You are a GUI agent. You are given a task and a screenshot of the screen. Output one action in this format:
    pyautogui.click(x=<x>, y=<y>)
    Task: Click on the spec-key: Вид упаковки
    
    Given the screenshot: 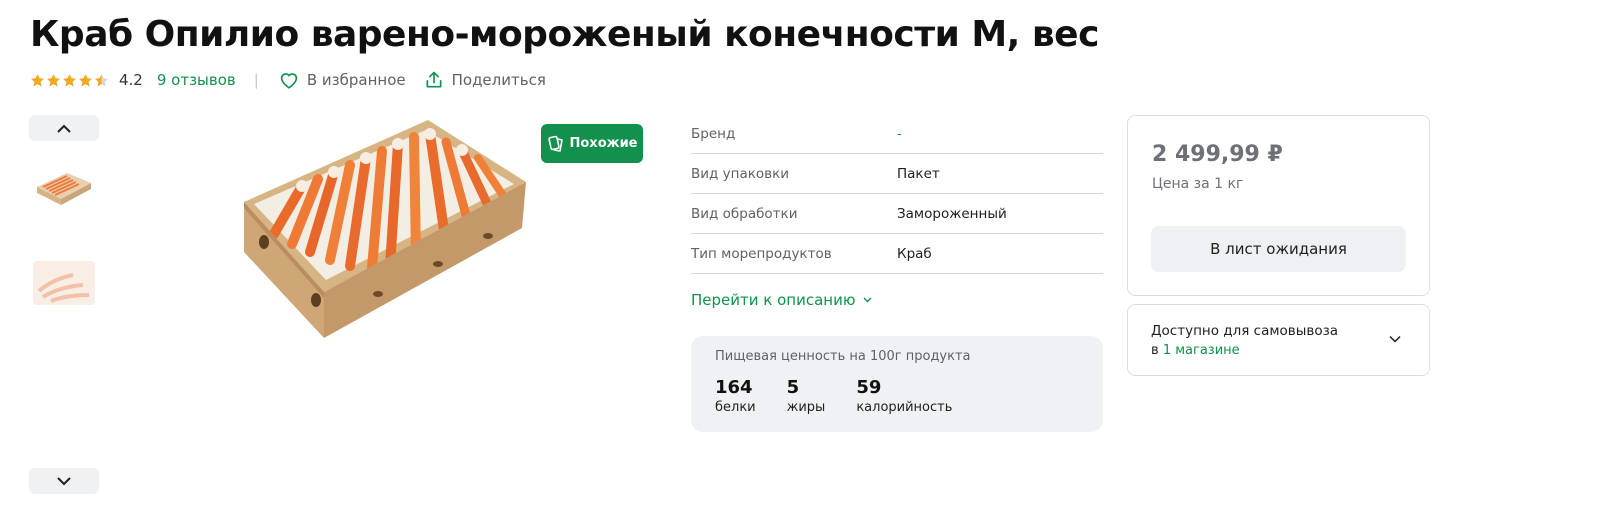 What is the action you would take?
    pyautogui.click(x=740, y=173)
    